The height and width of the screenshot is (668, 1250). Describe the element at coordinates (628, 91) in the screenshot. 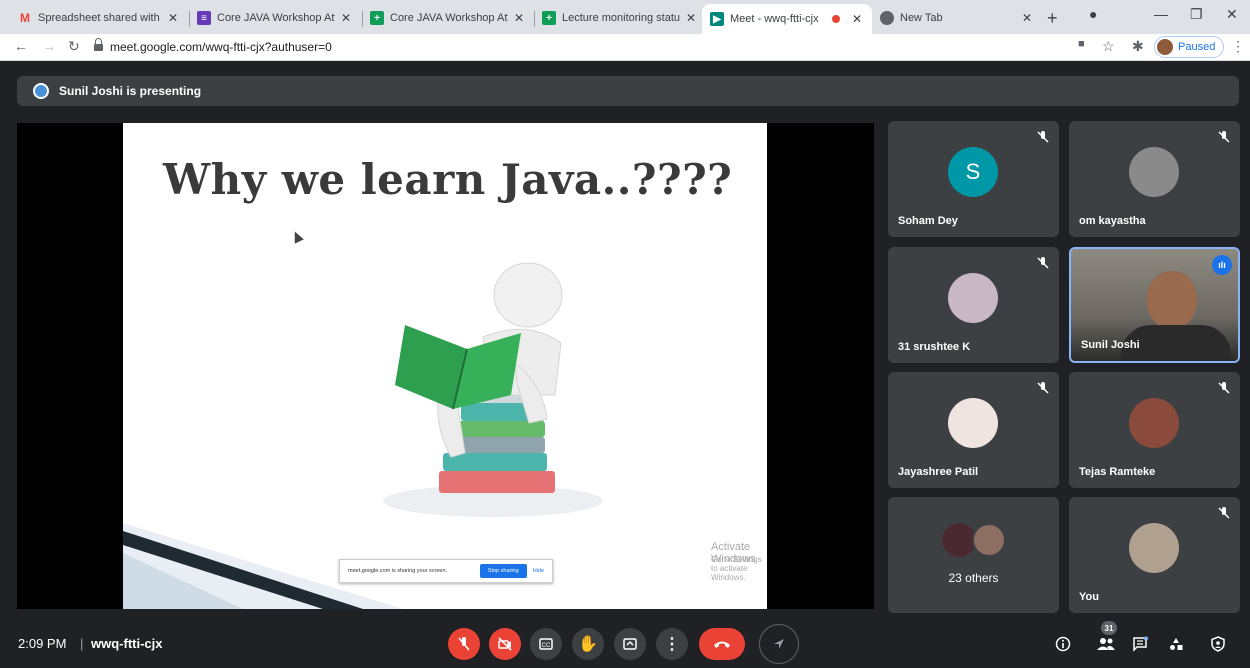

I see `presenting-banner: Sunil Joshi is presenting` at that location.